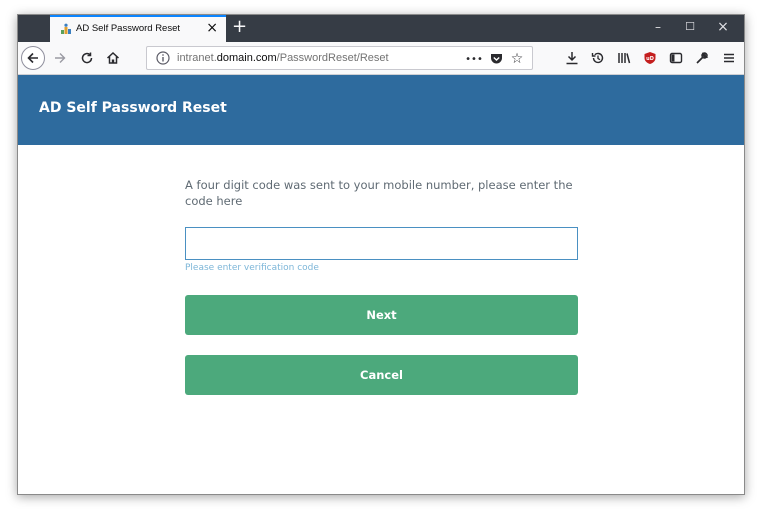  Describe the element at coordinates (381, 243) in the screenshot. I see `verification-code-input` at that location.